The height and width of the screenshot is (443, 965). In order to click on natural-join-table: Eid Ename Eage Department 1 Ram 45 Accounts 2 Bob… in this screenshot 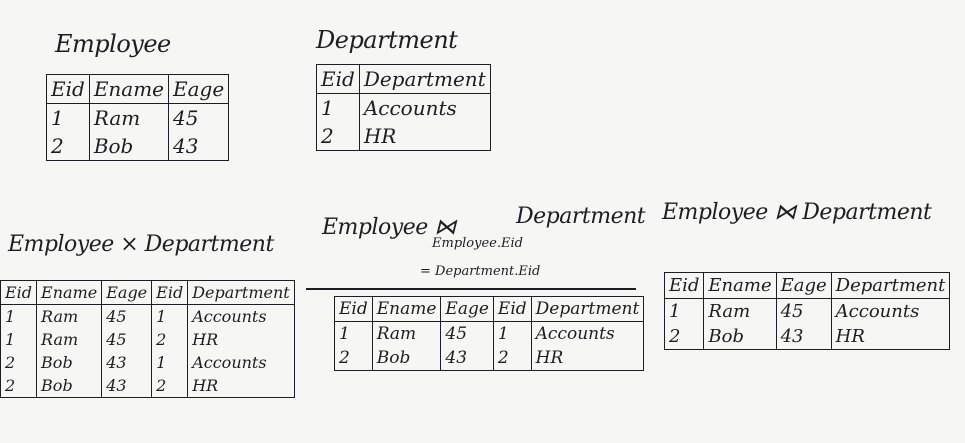, I will do `click(807, 311)`.